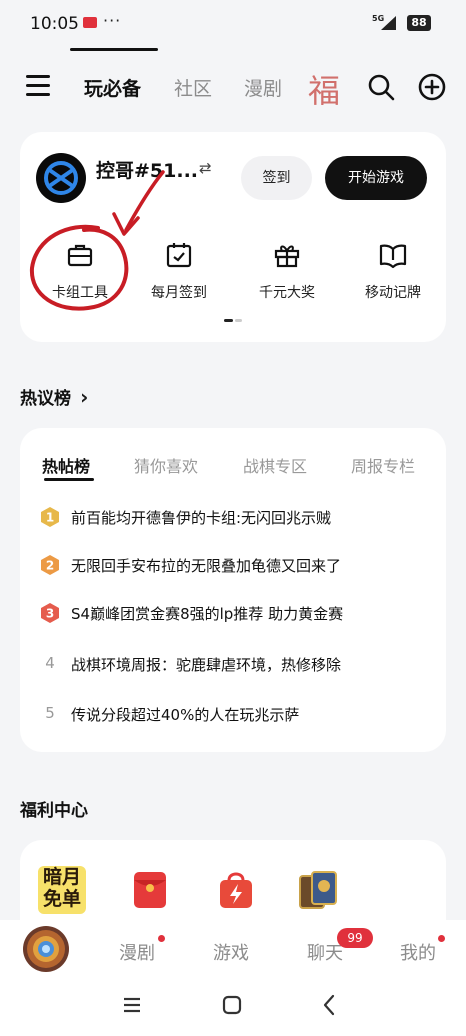 The height and width of the screenshot is (1036, 466). Describe the element at coordinates (236, 890) in the screenshot. I see `shopping-bag-icon` at that location.